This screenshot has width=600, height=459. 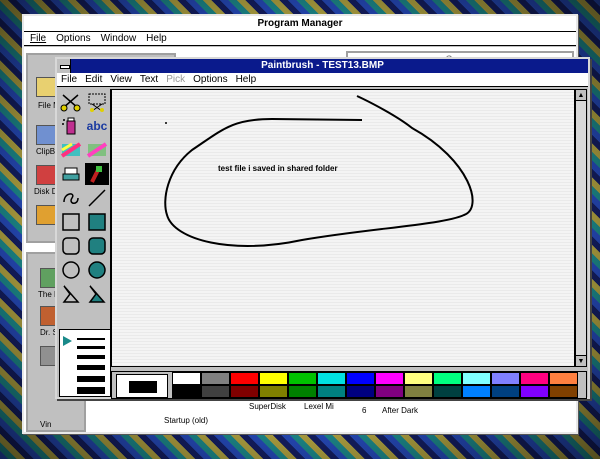 What do you see at coordinates (93, 79) in the screenshot?
I see `pb-menu-edit: Edit` at bounding box center [93, 79].